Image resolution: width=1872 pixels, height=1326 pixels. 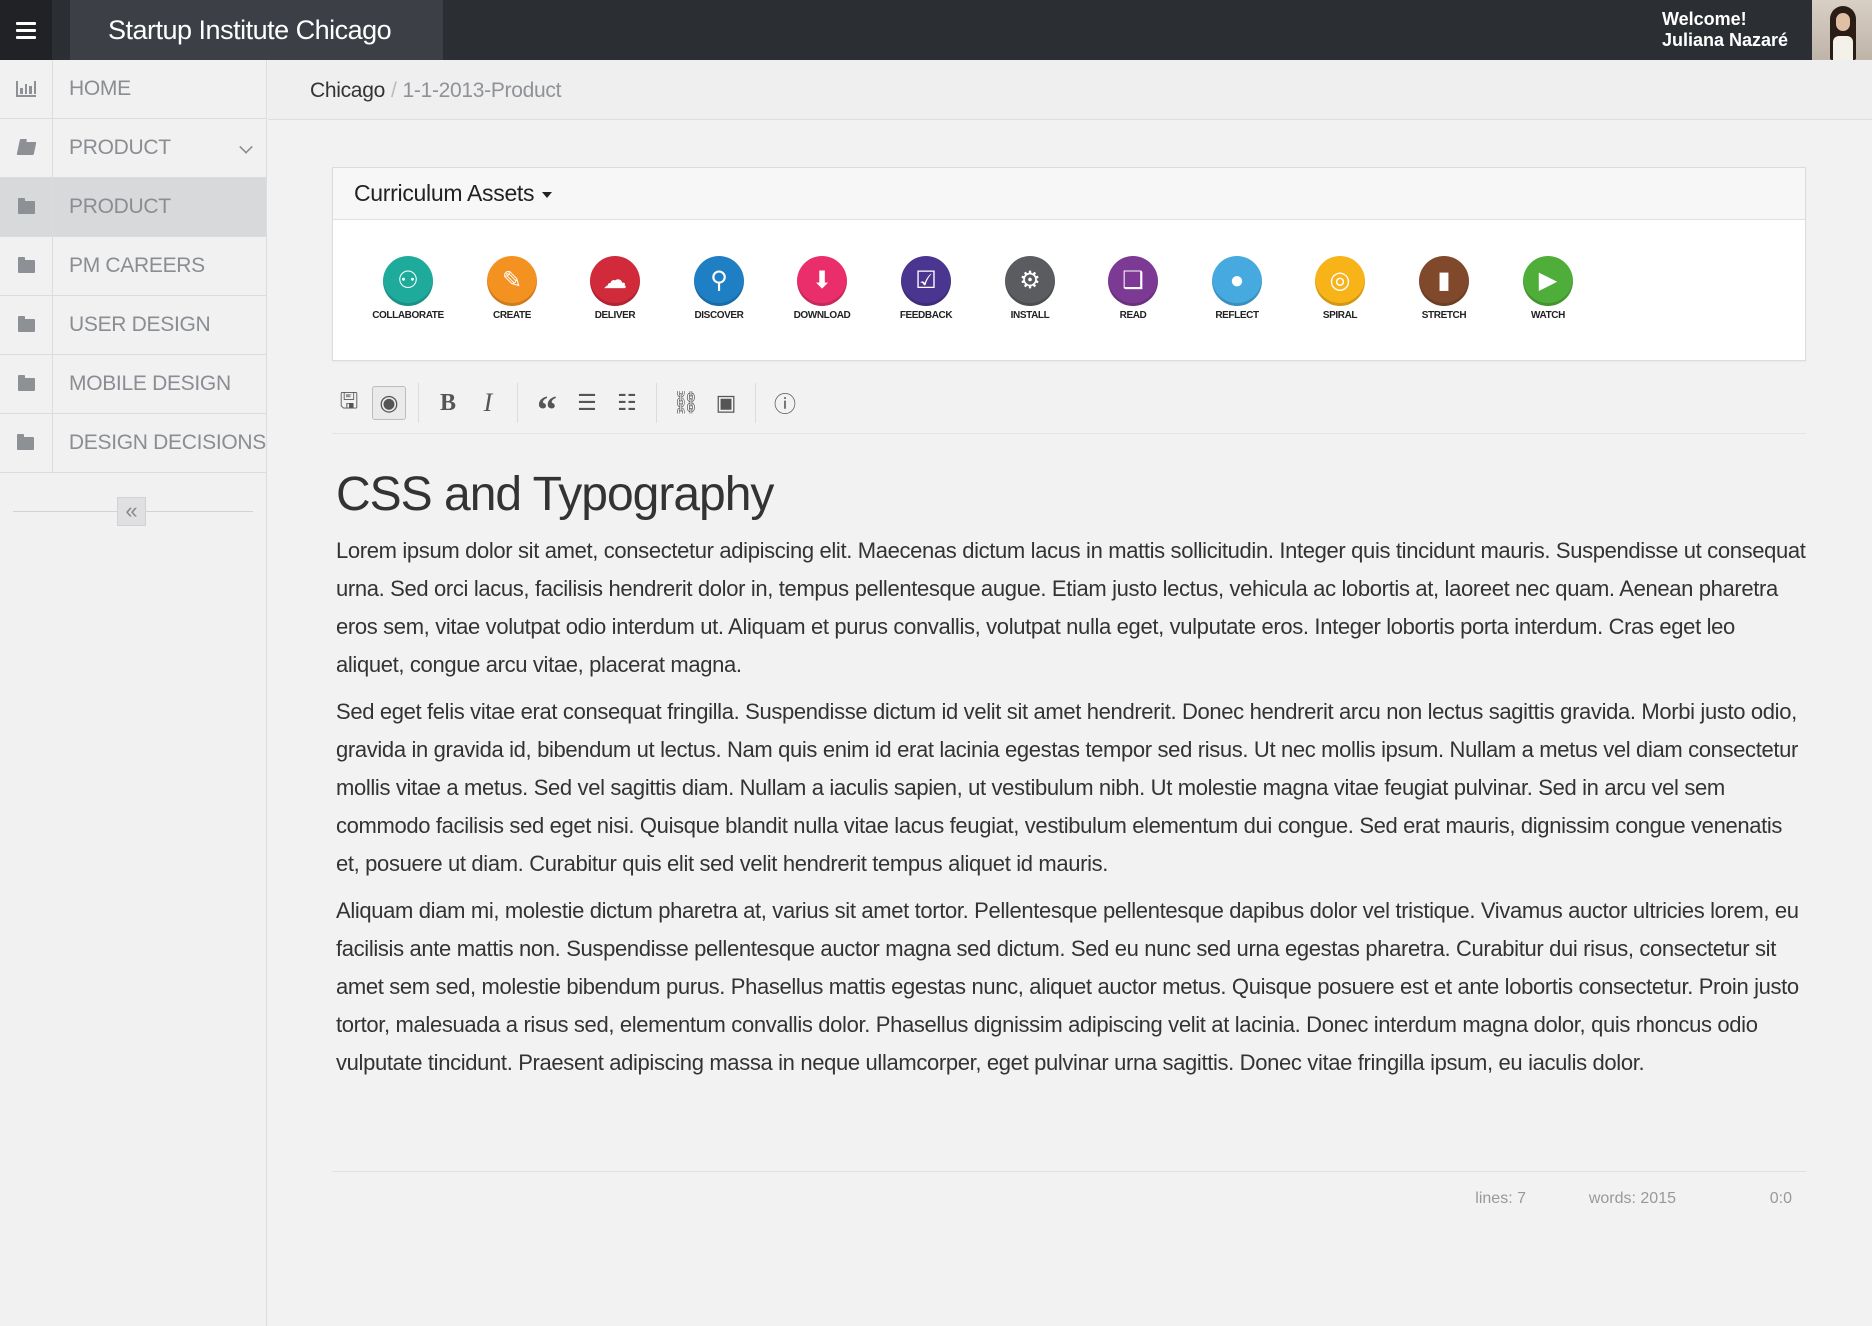 I want to click on asset-reflect: ● REFLECT, so click(x=1237, y=288).